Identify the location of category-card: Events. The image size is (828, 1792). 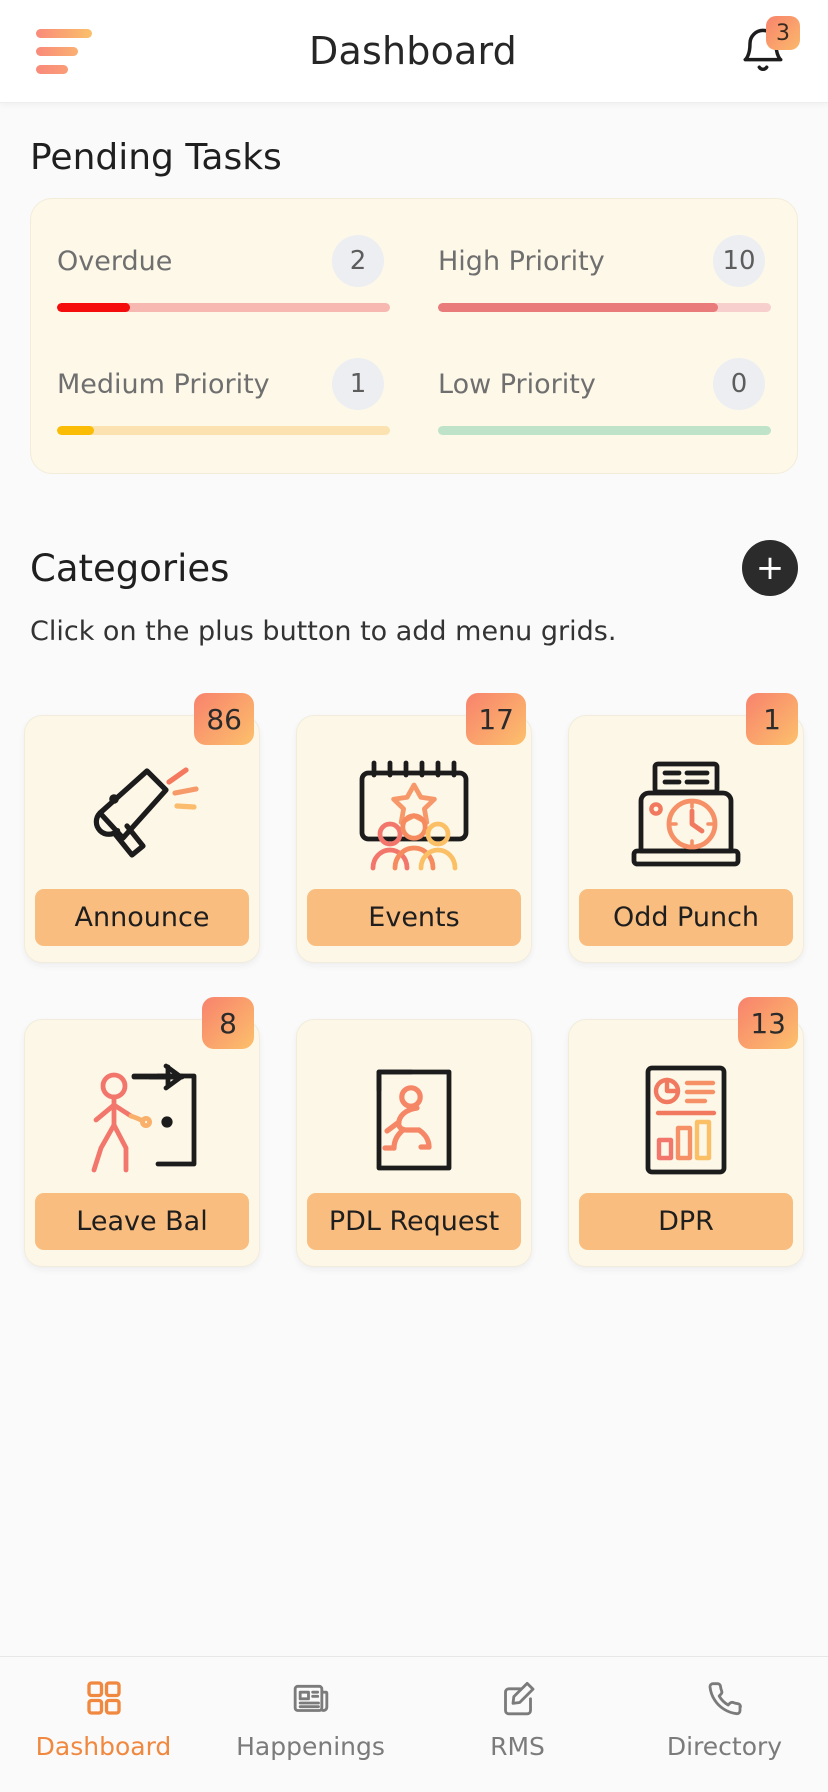
(414, 839).